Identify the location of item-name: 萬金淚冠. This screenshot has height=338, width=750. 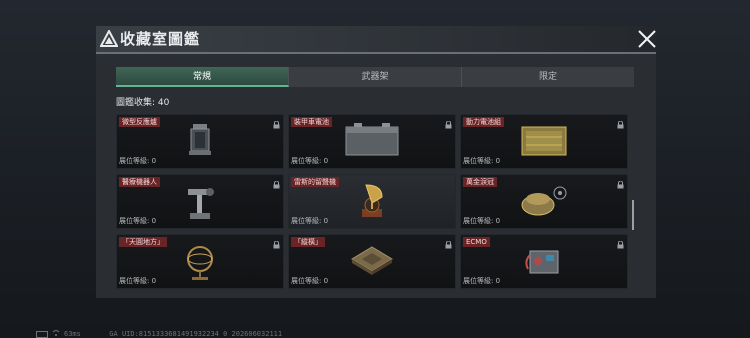
(480, 182).